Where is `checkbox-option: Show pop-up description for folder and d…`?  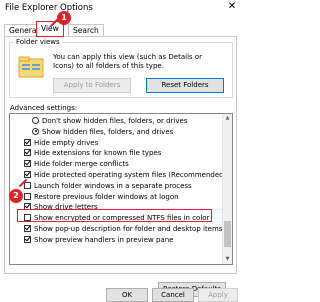 checkbox-option: Show pop-up description for folder and d… is located at coordinates (116, 229).